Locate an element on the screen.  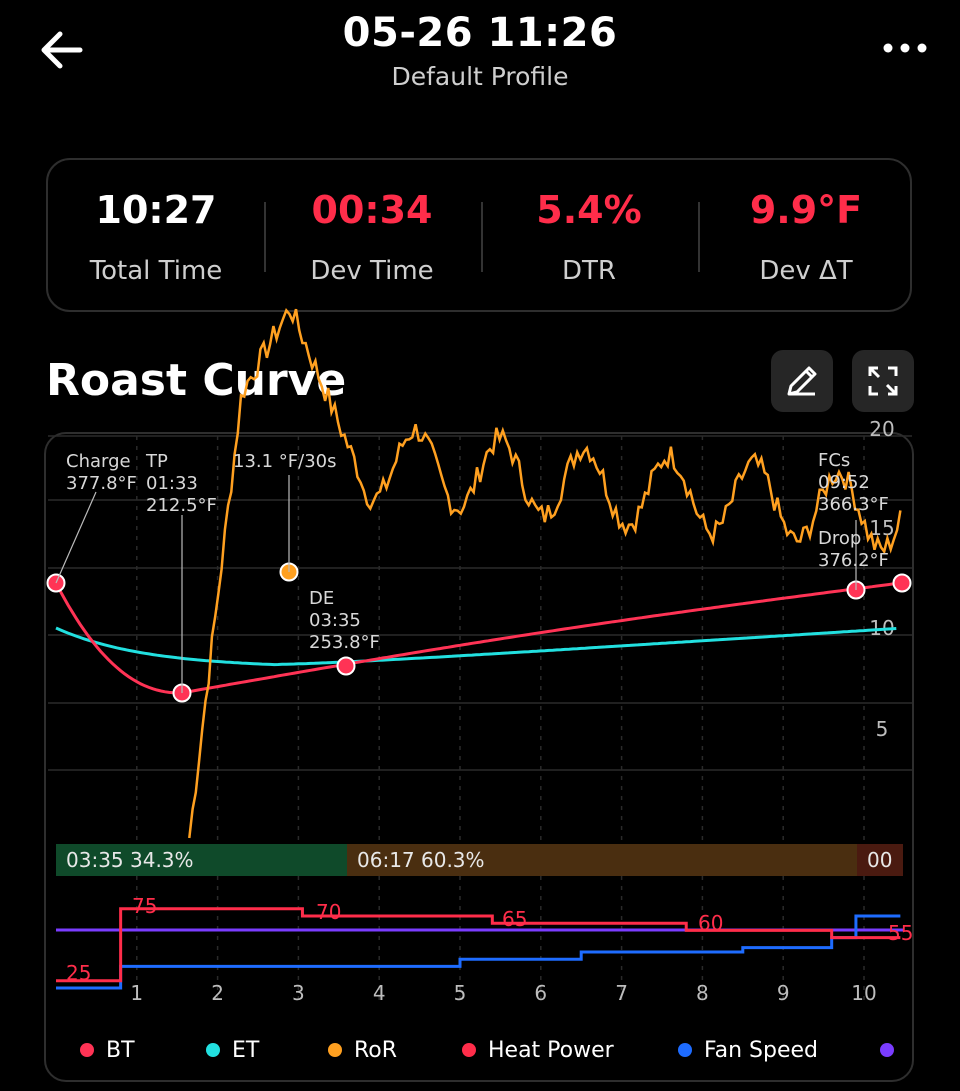
stat-value: 5.4% is located at coordinates (589, 210).